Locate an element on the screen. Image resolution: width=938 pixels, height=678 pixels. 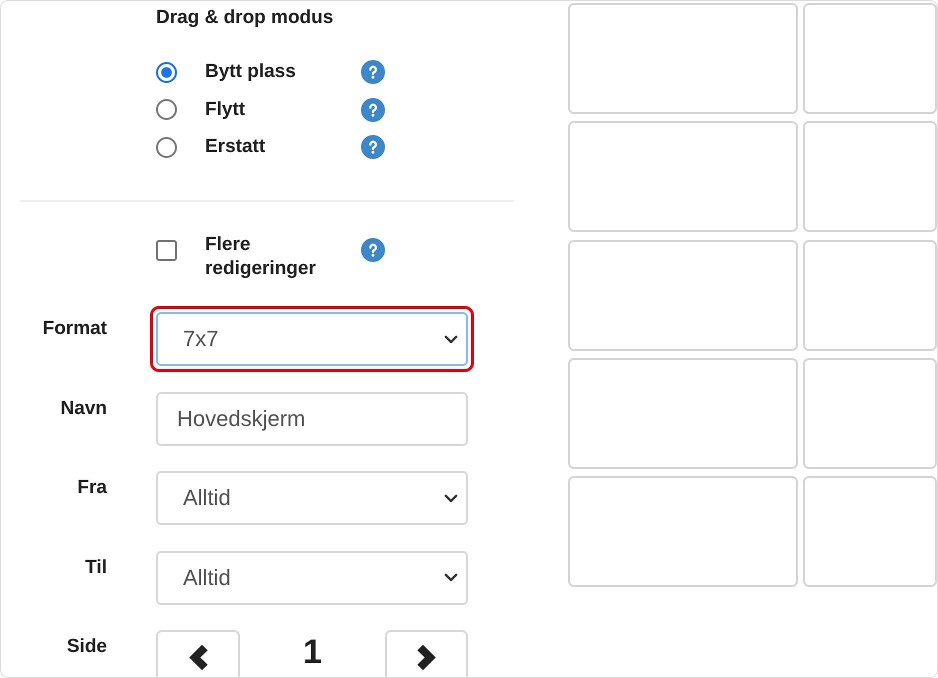
checkbox is located at coordinates (166, 250).